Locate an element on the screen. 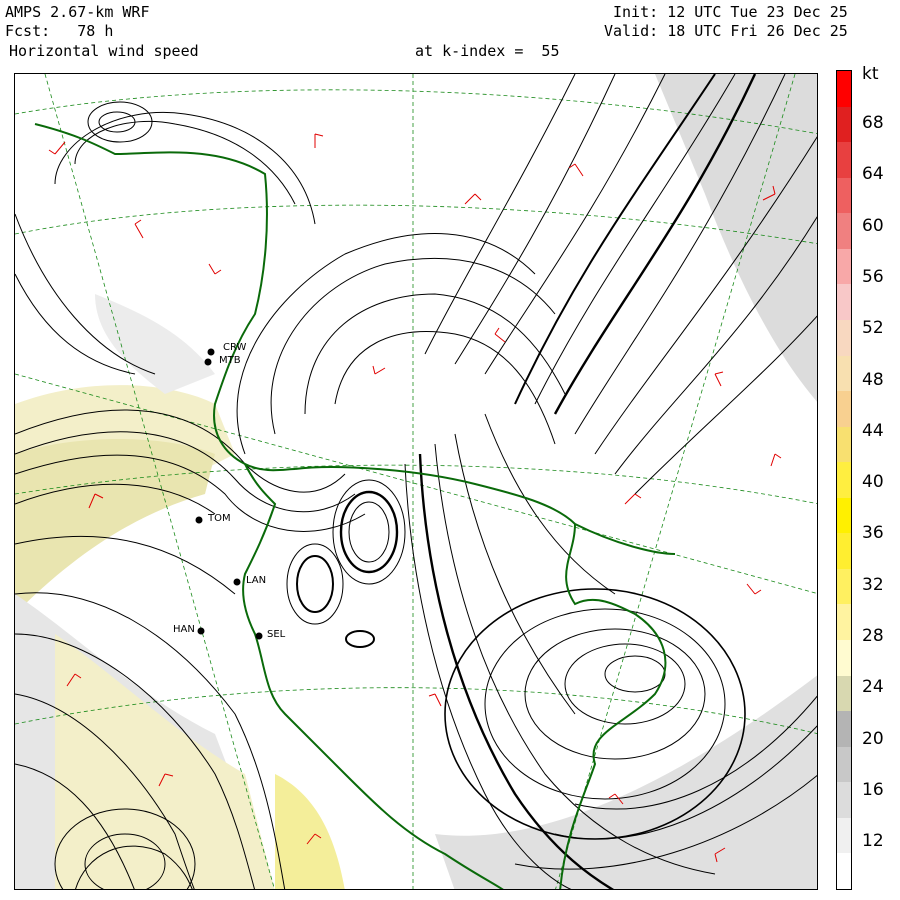 This screenshot has width=900, height=900. colorbar-tick-label: 64 is located at coordinates (873, 174).